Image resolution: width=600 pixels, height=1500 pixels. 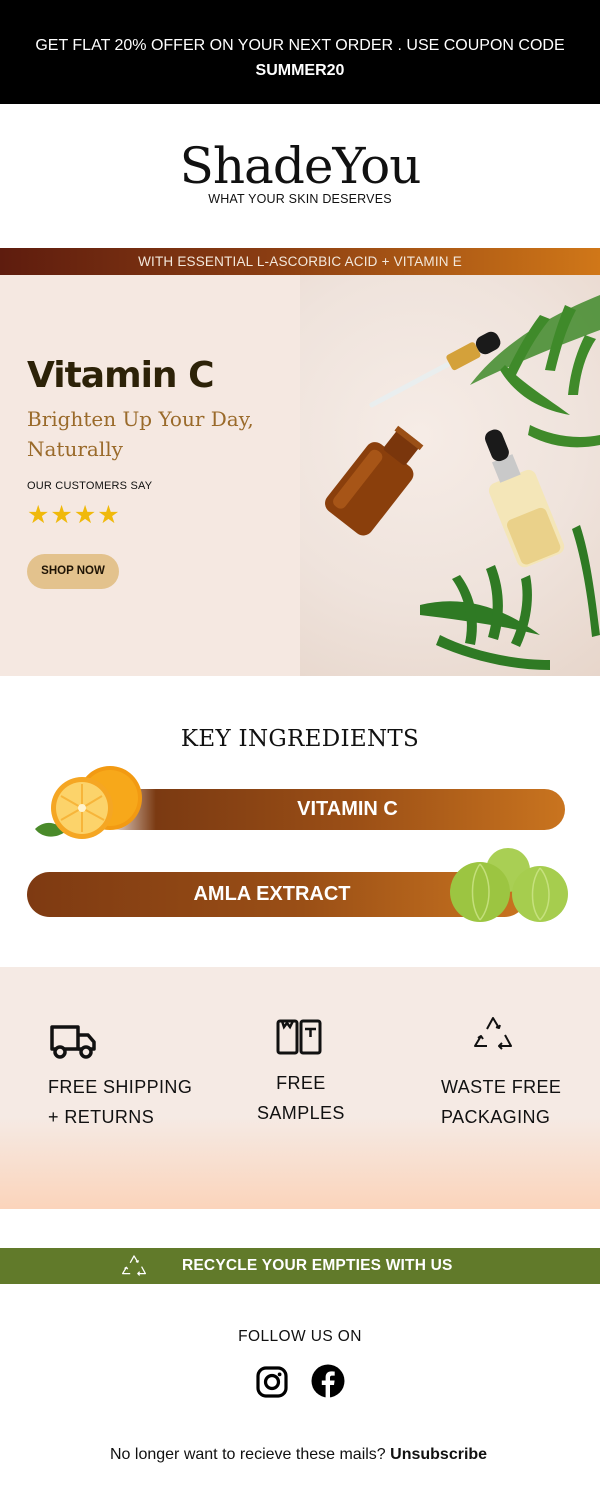 What do you see at coordinates (317, 1265) in the screenshot?
I see `recycle-banner-text: RECYCLE YOUR EMPTIES WITH US` at bounding box center [317, 1265].